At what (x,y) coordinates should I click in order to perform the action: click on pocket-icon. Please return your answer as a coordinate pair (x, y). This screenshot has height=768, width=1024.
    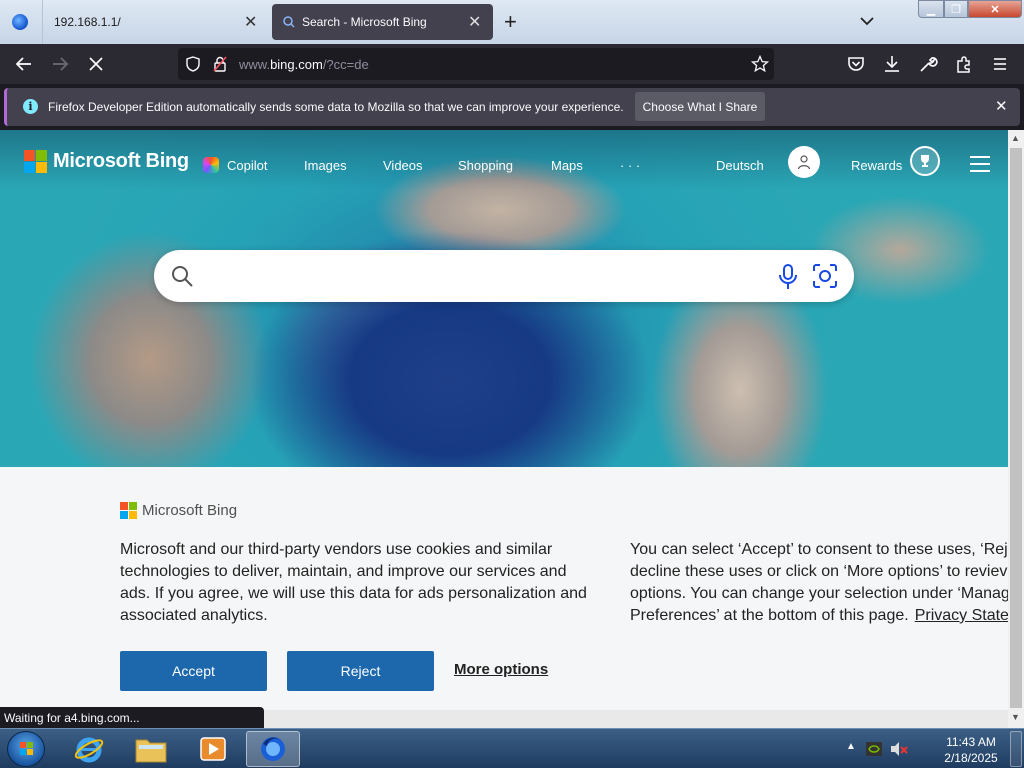
    Looking at the image, I should click on (856, 64).